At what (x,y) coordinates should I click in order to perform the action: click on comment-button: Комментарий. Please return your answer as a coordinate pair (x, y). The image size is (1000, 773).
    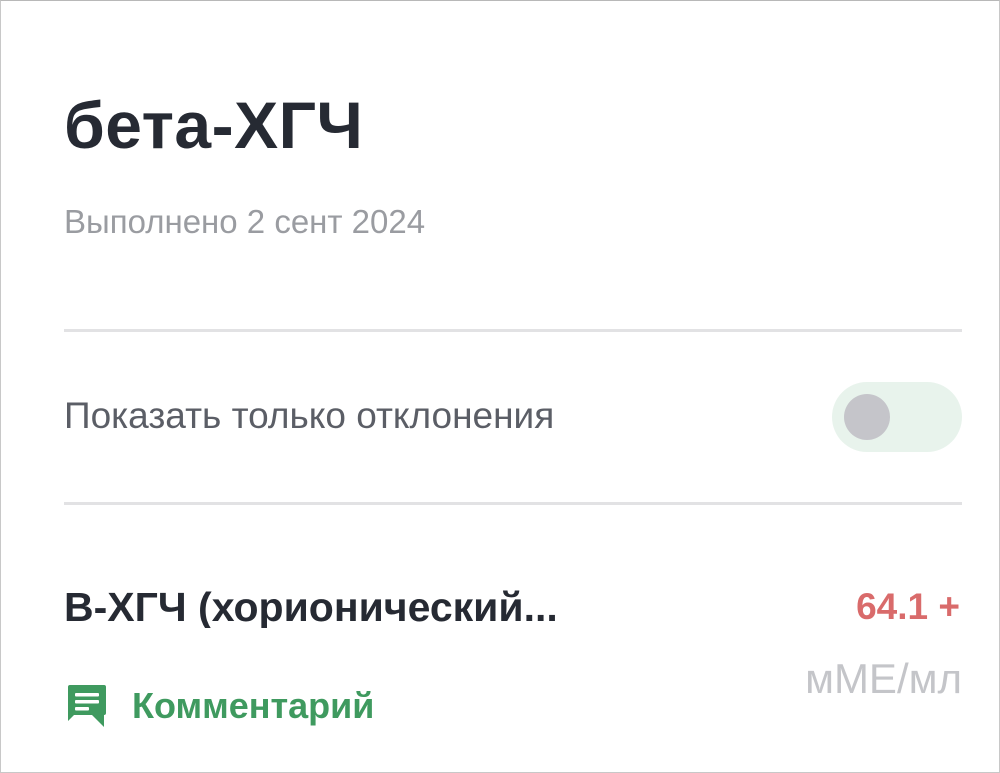
    Looking at the image, I should click on (219, 706).